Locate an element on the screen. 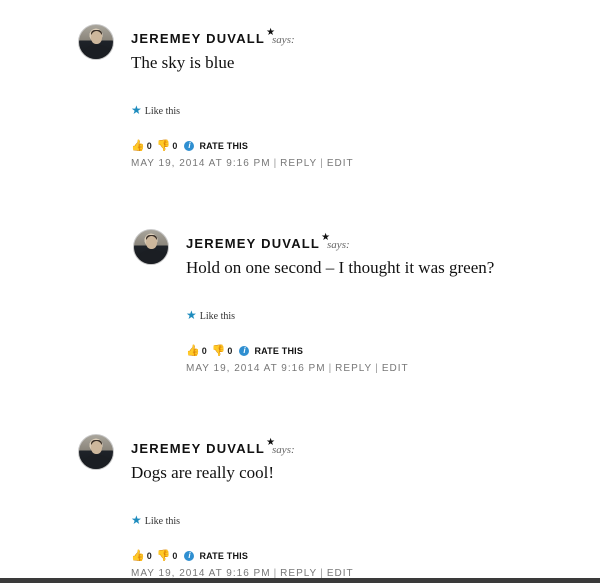  comment-text: The sky is blue is located at coordinates (183, 62).